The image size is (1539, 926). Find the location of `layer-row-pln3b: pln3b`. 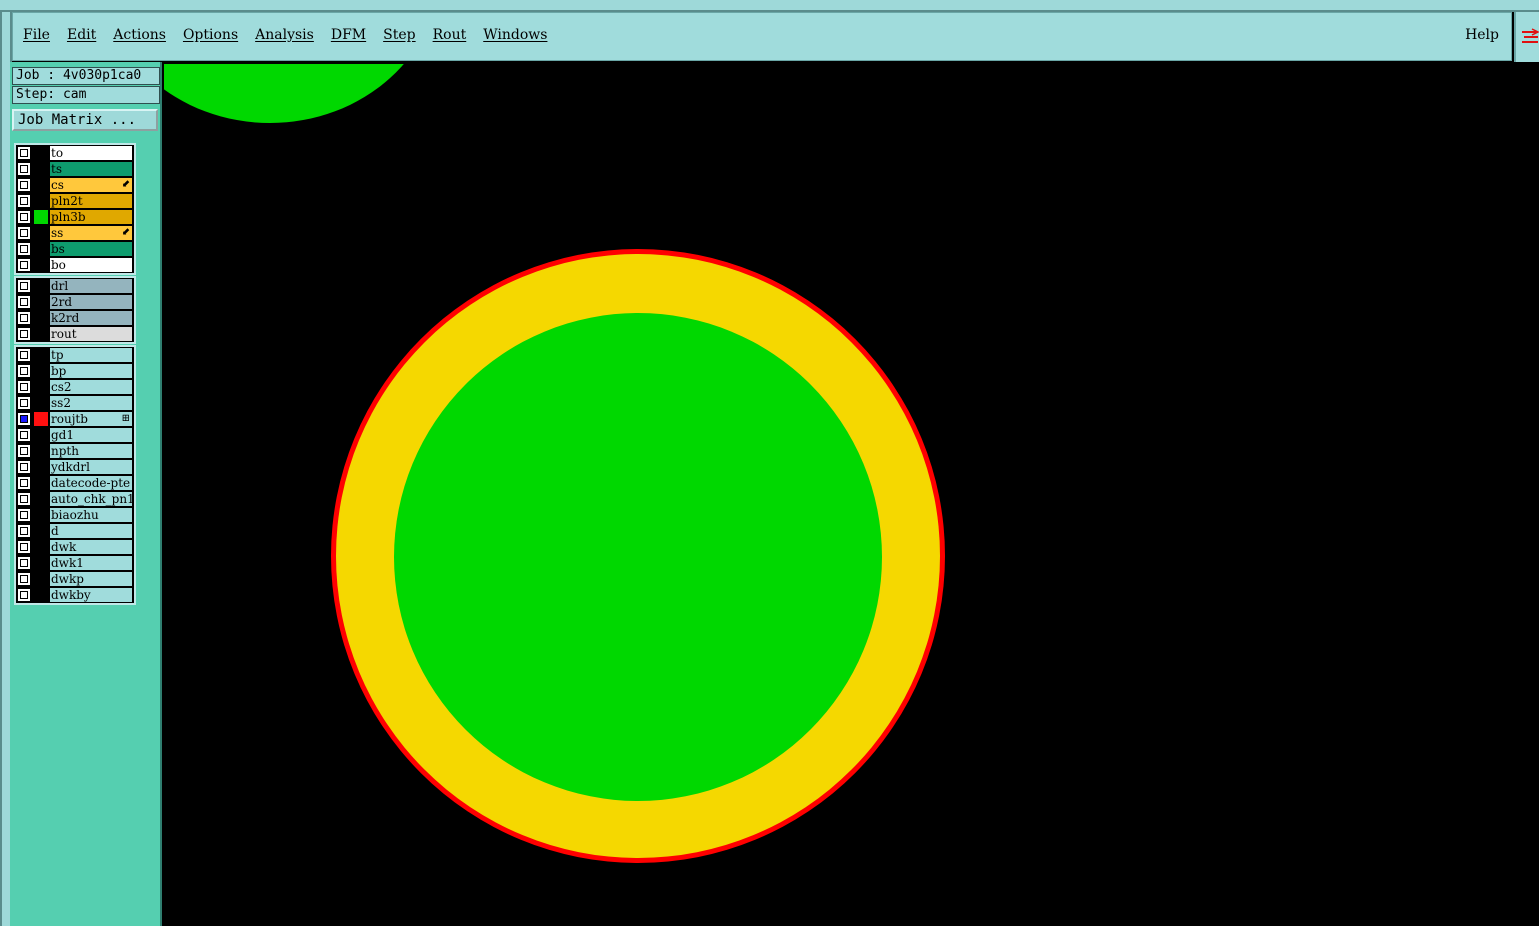

layer-row-pln3b: pln3b is located at coordinates (75, 217).